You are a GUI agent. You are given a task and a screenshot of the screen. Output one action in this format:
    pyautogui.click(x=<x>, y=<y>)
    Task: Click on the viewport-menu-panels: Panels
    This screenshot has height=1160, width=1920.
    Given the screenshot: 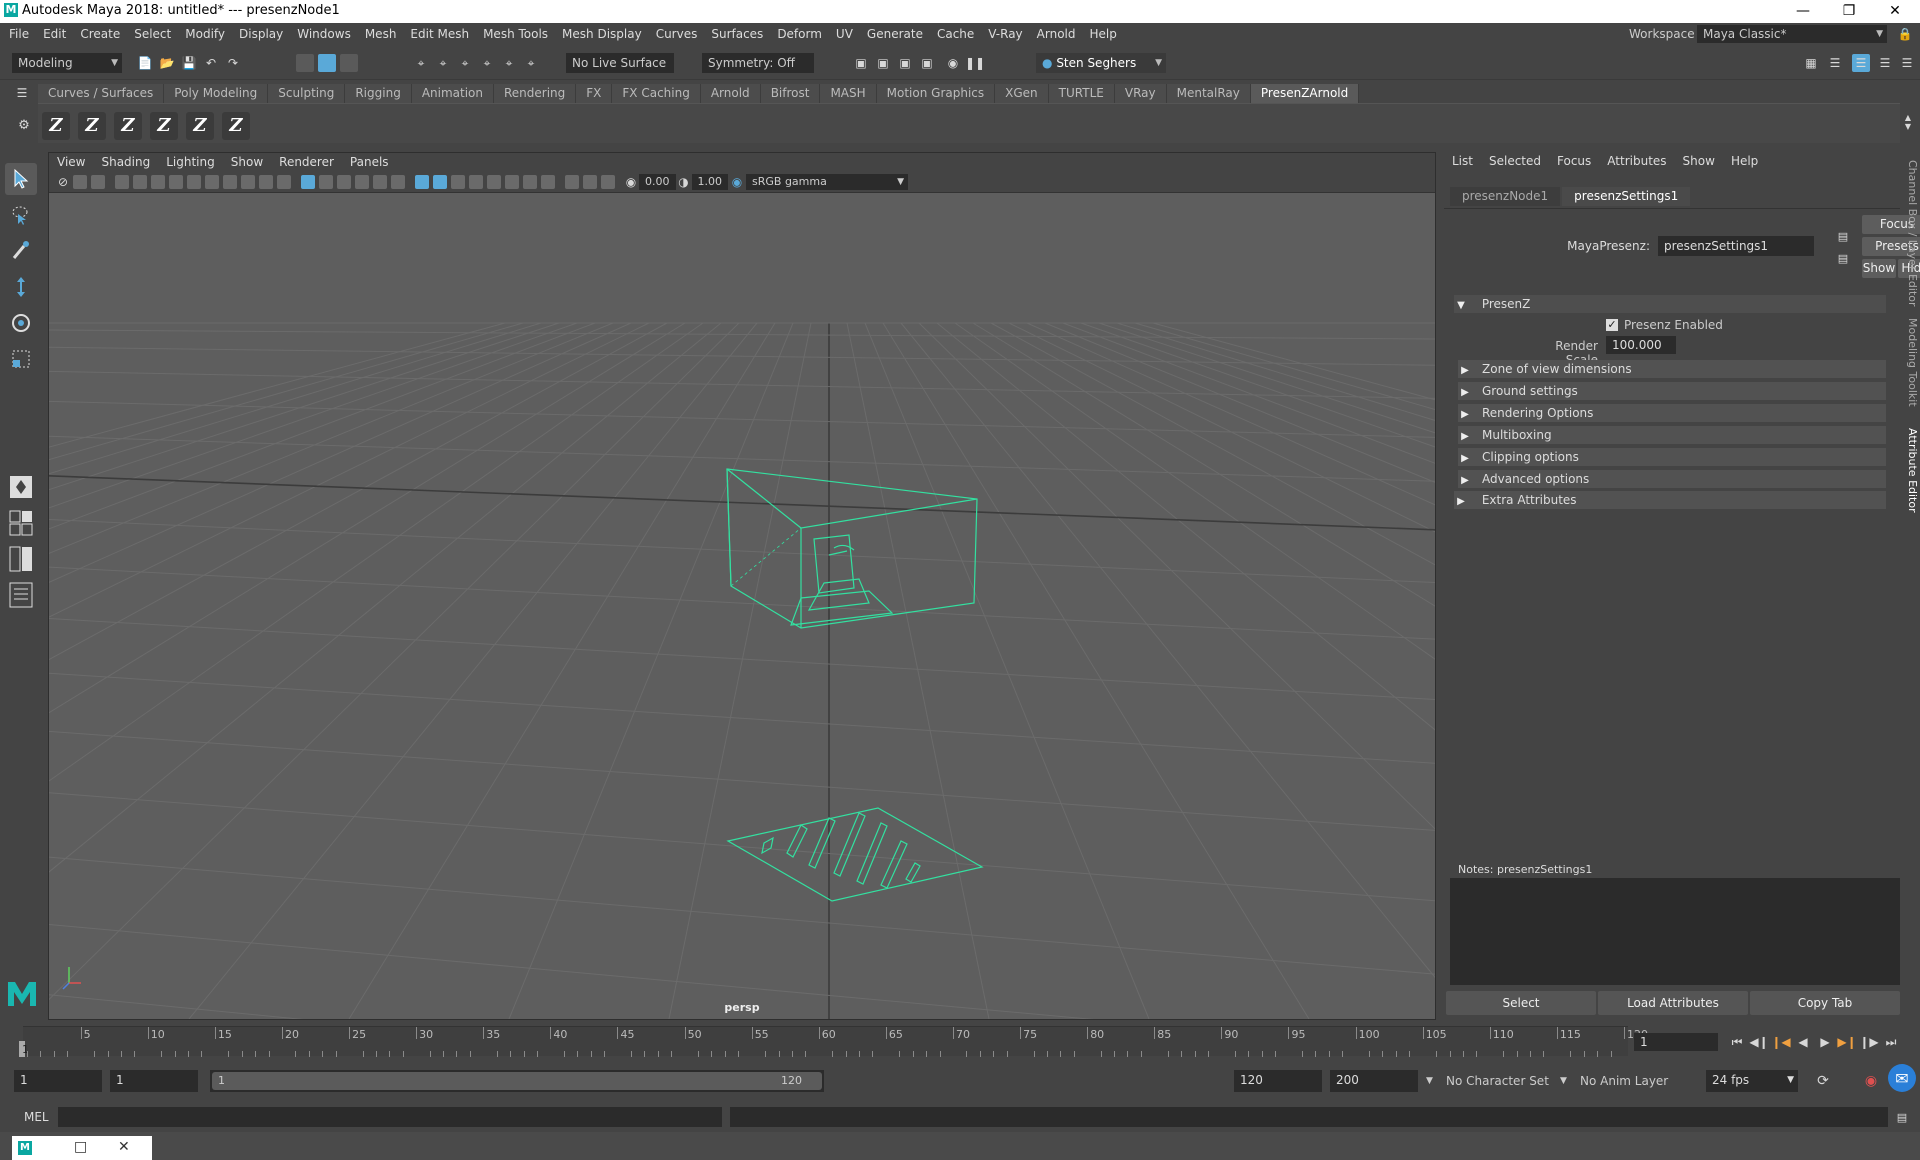 What is the action you would take?
    pyautogui.click(x=369, y=162)
    